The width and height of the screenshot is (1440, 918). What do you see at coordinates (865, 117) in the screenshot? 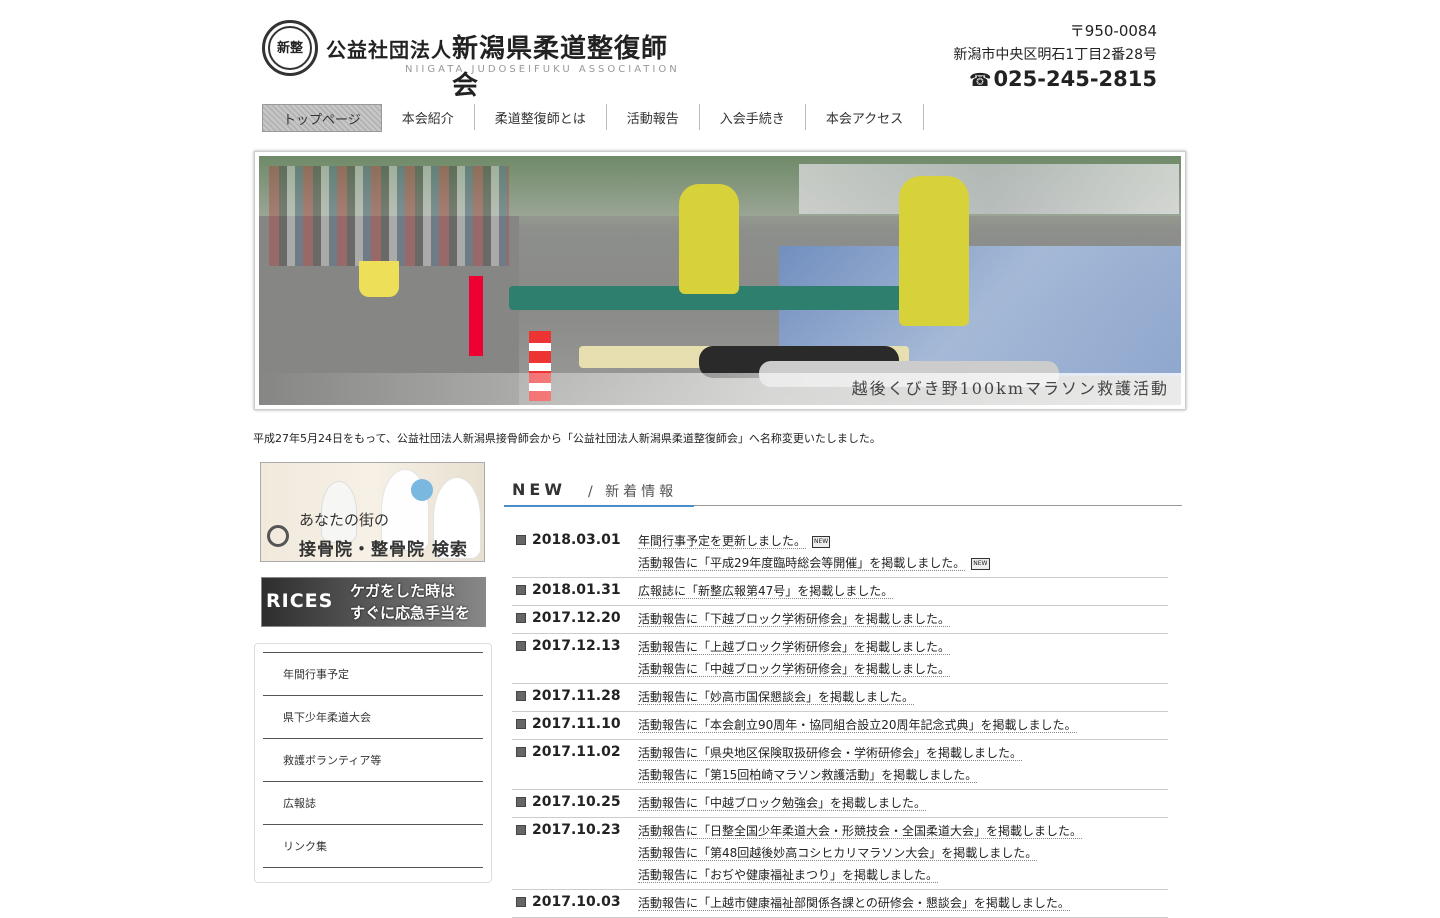
I see `nav-item-5: 本会アクセス` at bounding box center [865, 117].